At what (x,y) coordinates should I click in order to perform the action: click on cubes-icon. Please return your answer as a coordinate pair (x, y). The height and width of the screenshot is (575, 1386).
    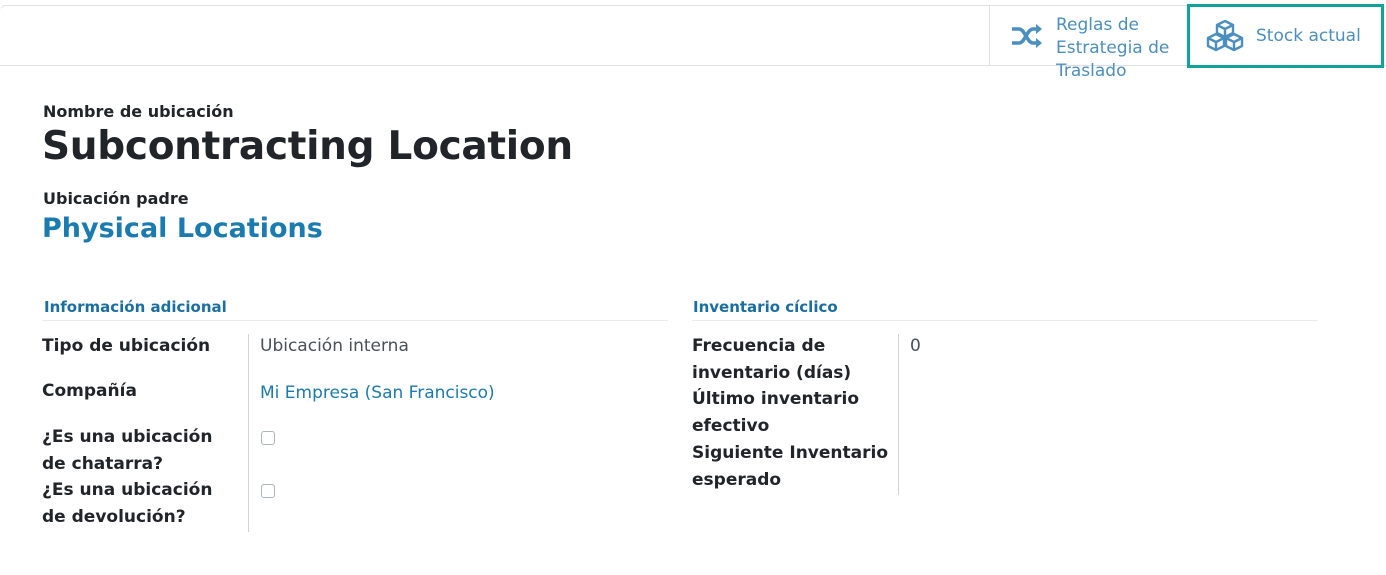
    Looking at the image, I should click on (1225, 36).